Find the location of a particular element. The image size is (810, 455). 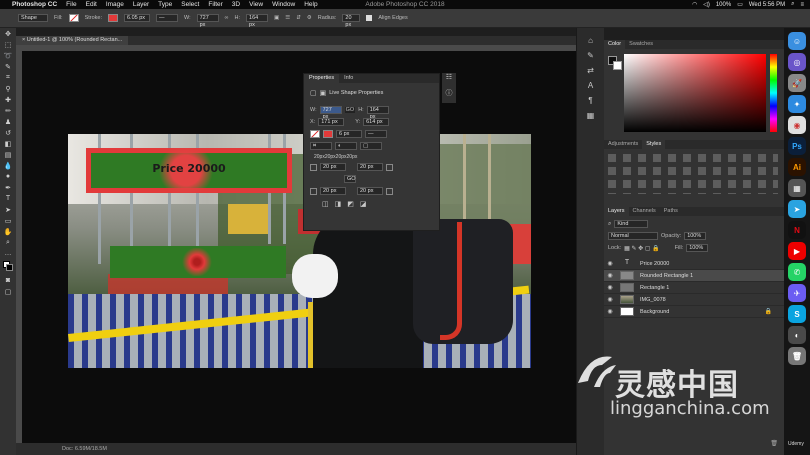

opacity-input: 100% is located at coordinates (695, 236).